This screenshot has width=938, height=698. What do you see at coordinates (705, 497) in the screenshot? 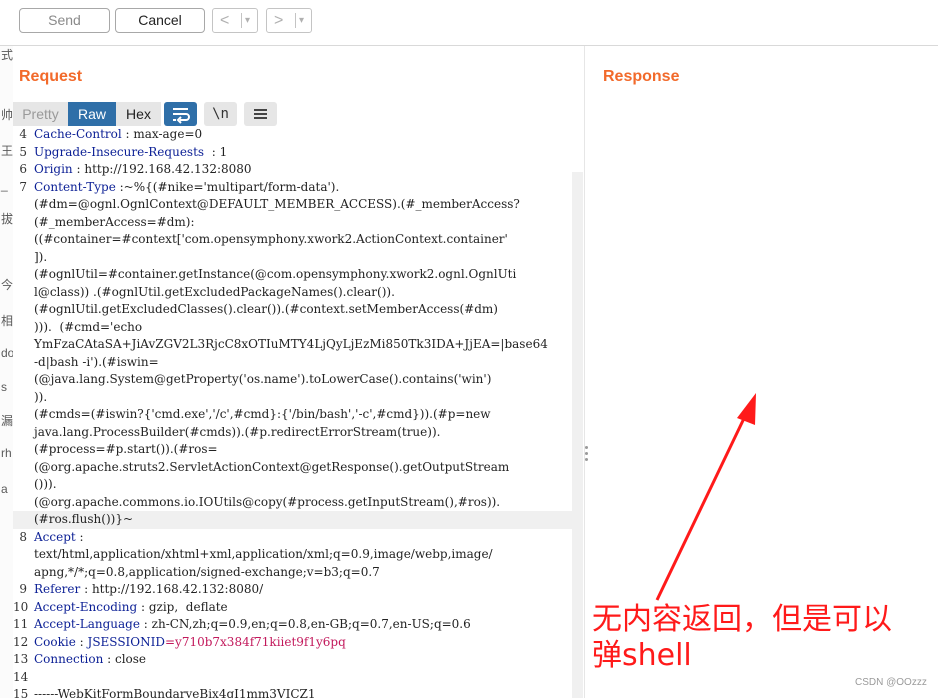
I see `annotation-arrow` at bounding box center [705, 497].